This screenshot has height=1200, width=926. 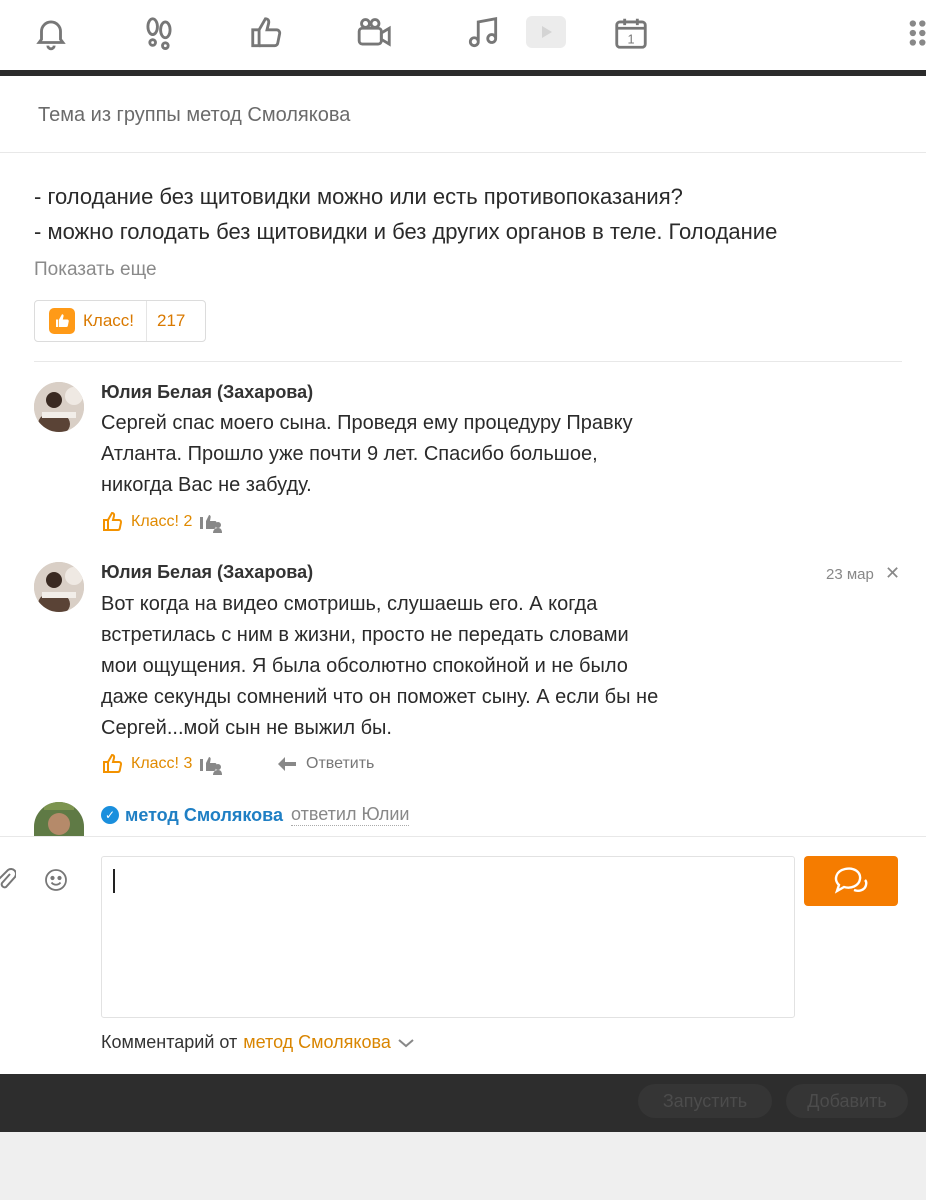 I want to click on klass-label: Класс!, so click(x=108, y=320).